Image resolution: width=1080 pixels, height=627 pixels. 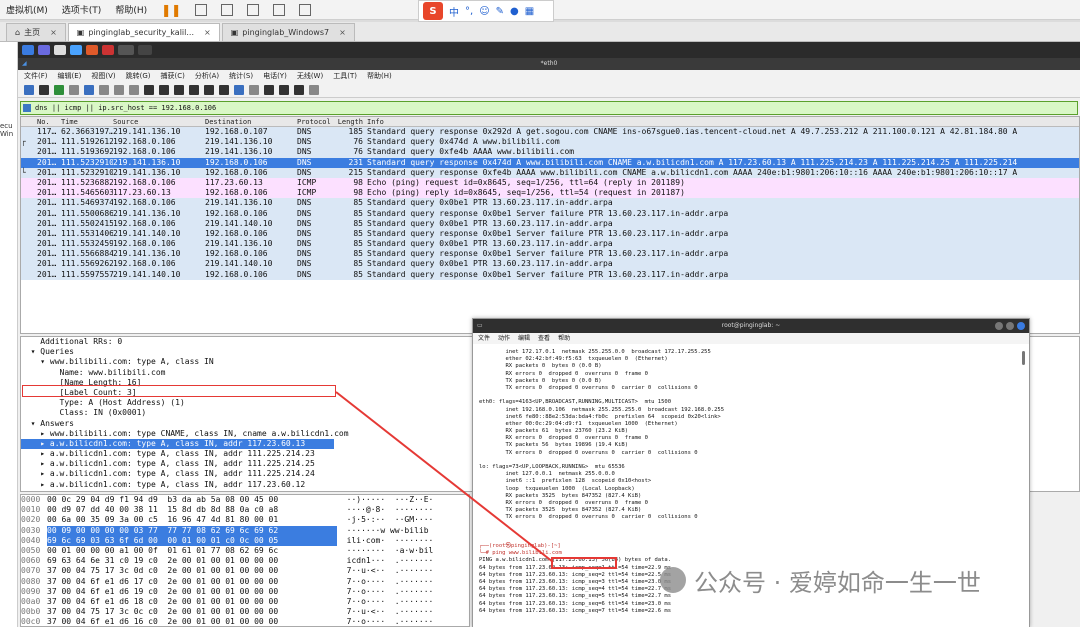 I want to click on column-header: Length, so click(x=349, y=121).